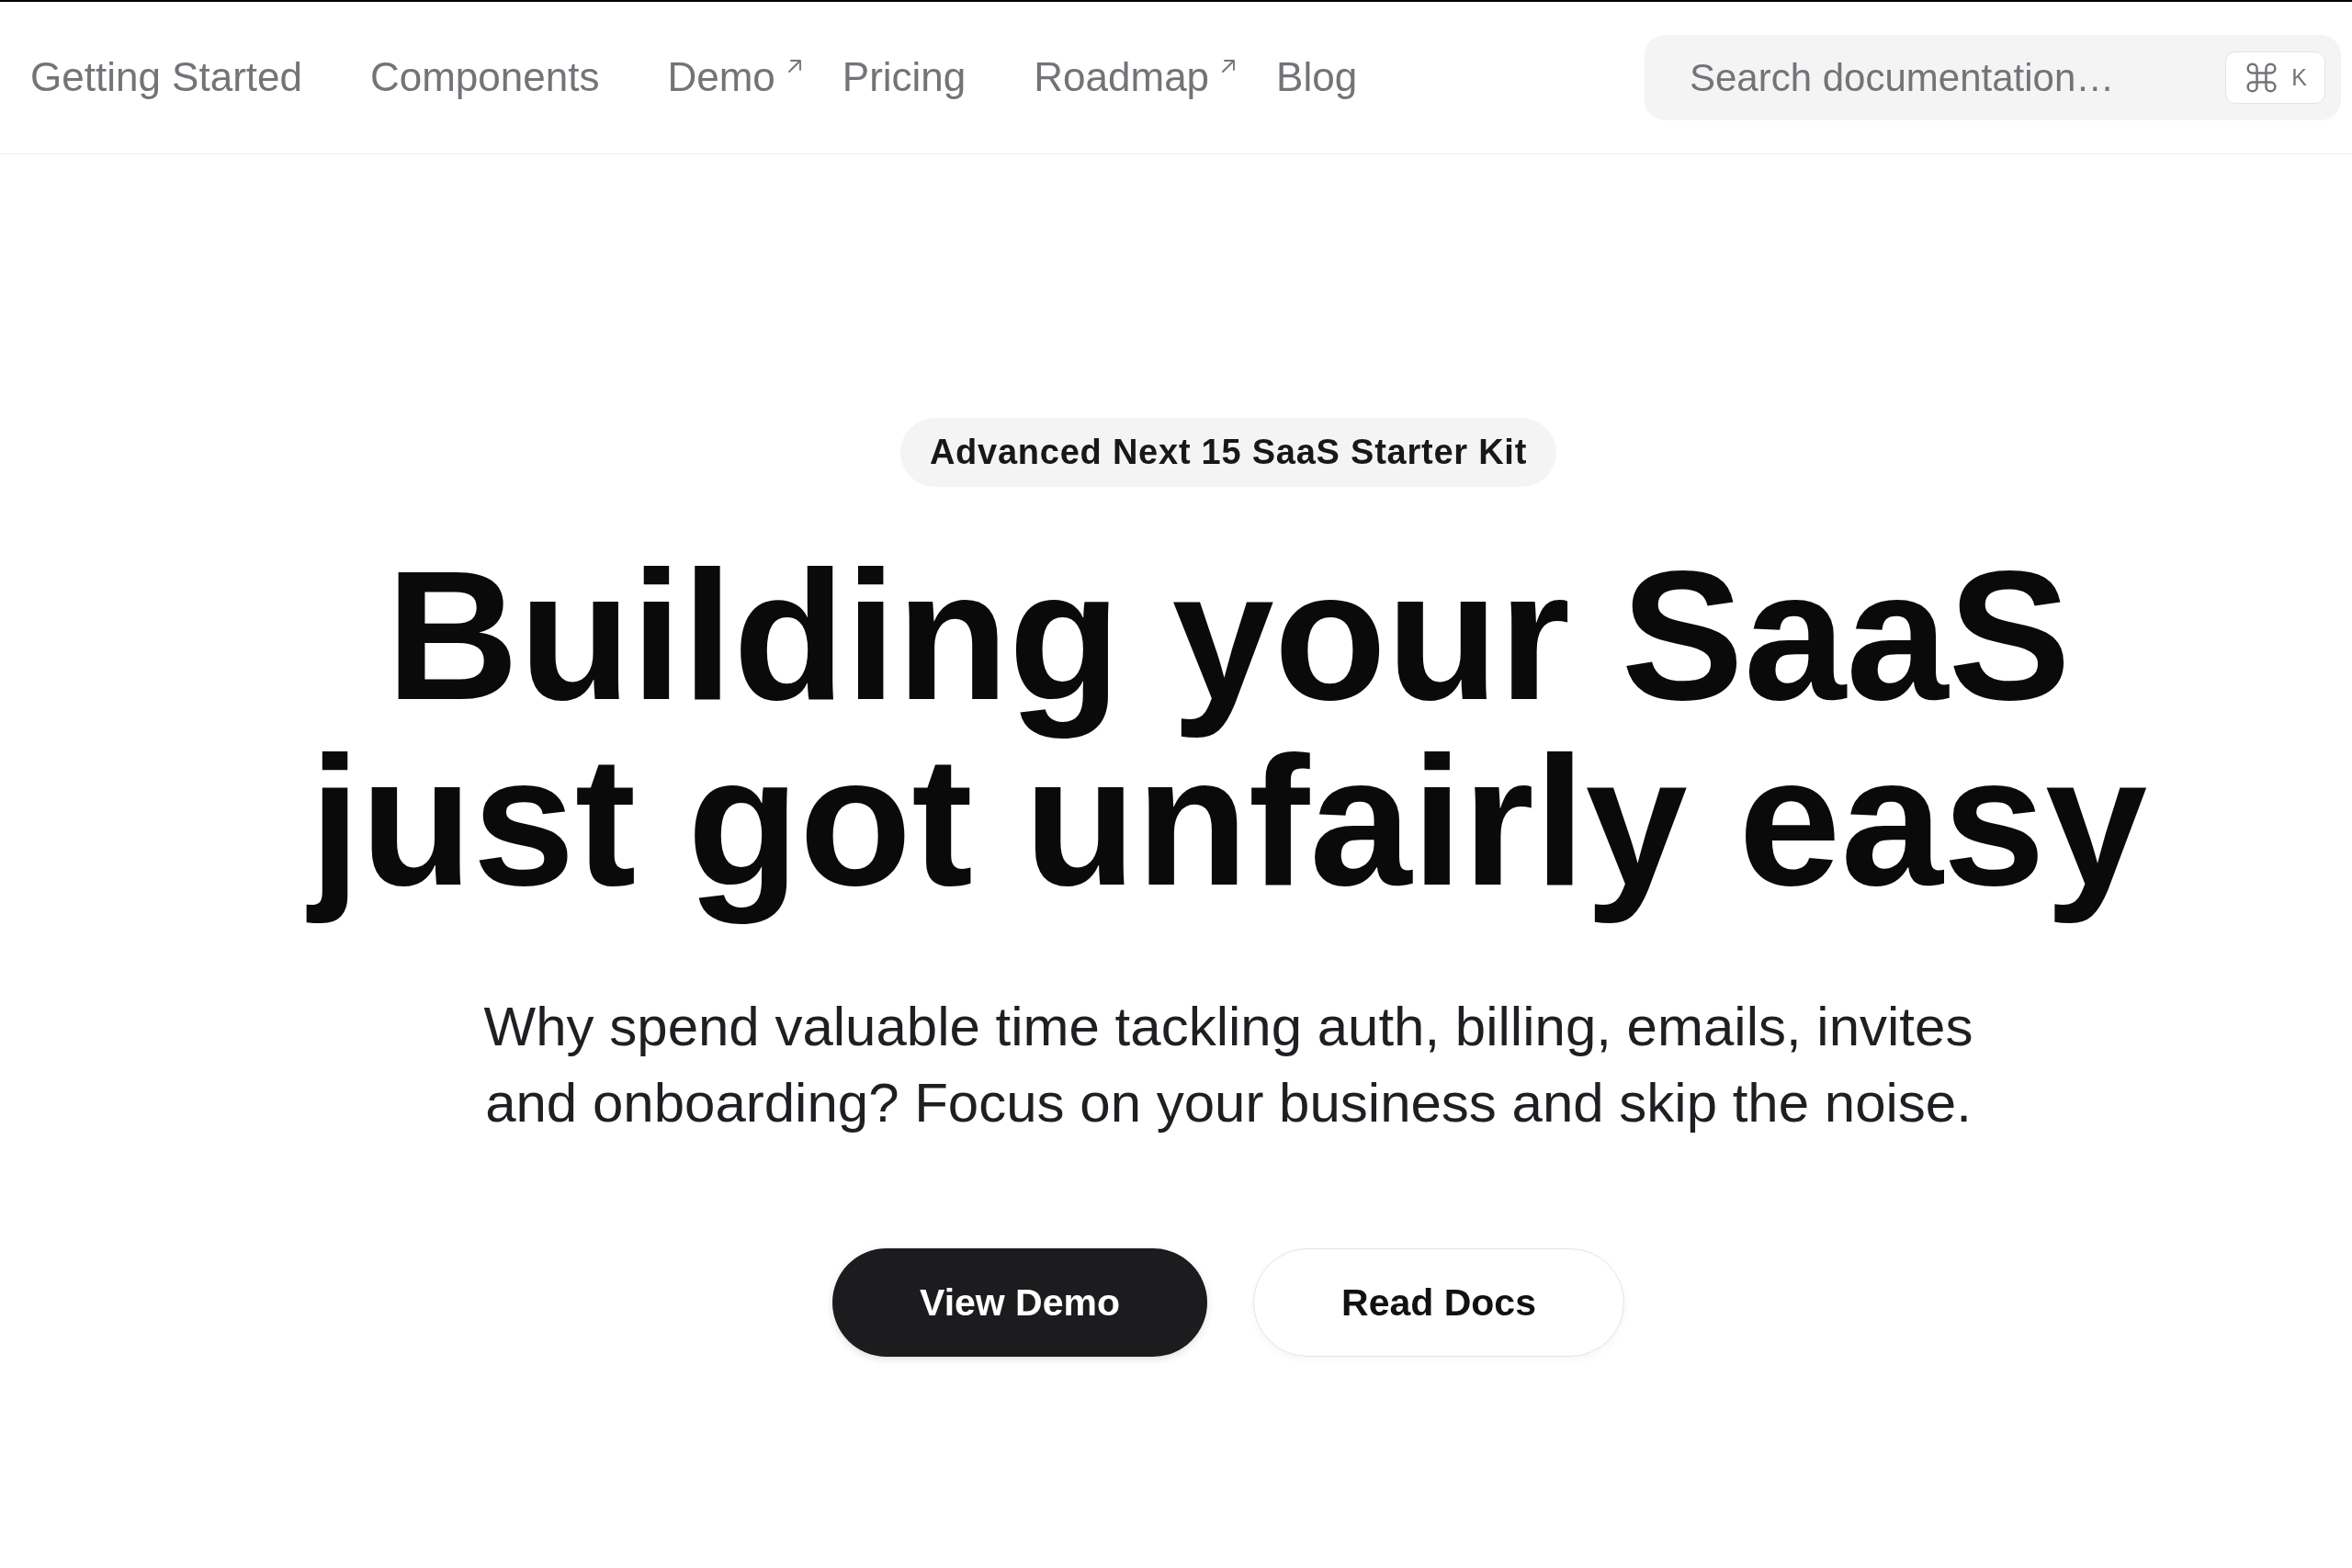 This screenshot has height=1568, width=2352. I want to click on nav-link: Roadmap, so click(1135, 77).